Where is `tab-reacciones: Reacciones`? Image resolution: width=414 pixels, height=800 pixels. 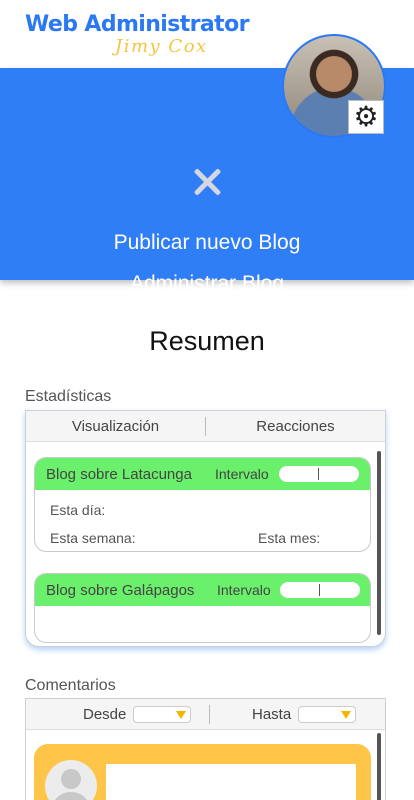
tab-reacciones: Reacciones is located at coordinates (295, 426).